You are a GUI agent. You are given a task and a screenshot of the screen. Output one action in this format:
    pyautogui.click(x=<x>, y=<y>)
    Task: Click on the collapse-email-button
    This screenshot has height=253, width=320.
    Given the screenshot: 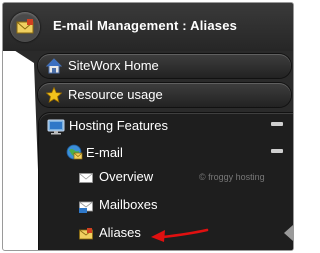 What is the action you would take?
    pyautogui.click(x=277, y=151)
    